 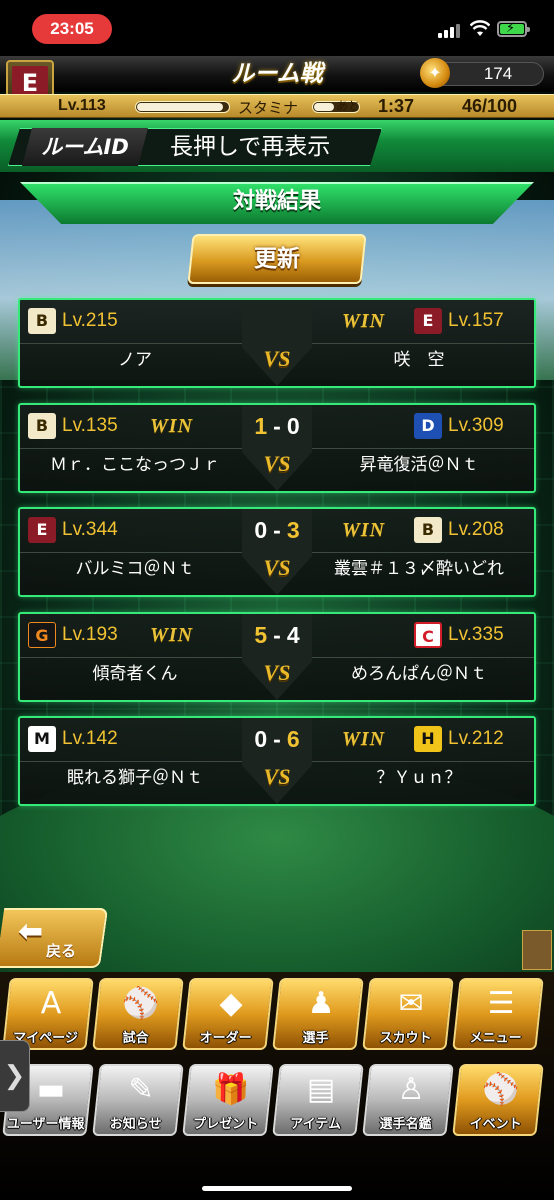 What do you see at coordinates (293, 530) in the screenshot?
I see `score-right: 3` at bounding box center [293, 530].